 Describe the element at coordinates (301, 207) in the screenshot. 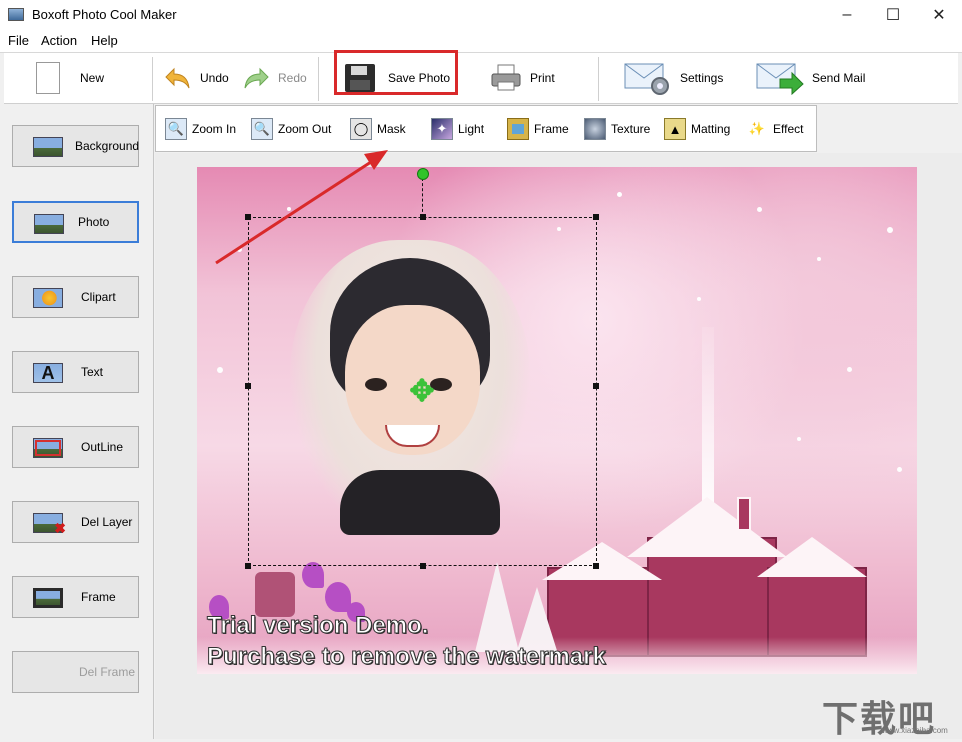

I see `annotation-arrow` at that location.